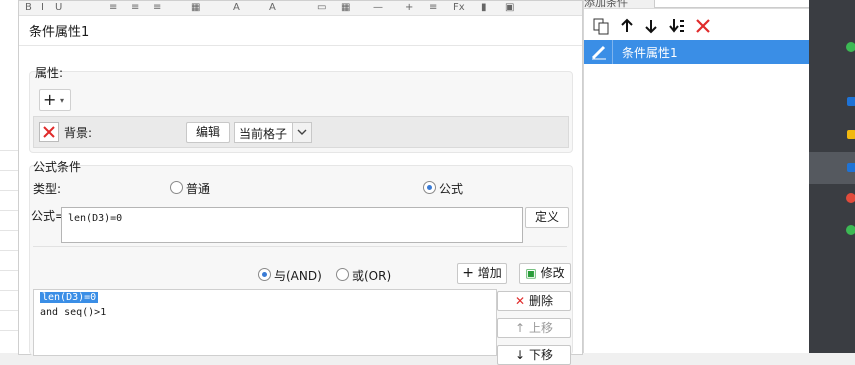 Image resolution: width=855 pixels, height=365 pixels. Describe the element at coordinates (601, 26) in the screenshot. I see `copy-icon` at that location.